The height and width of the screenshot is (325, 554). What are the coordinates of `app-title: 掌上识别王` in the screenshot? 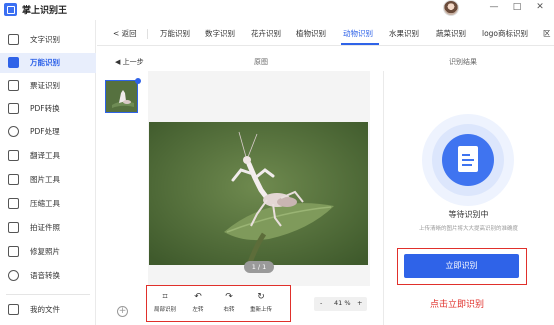 It's located at (45, 11).